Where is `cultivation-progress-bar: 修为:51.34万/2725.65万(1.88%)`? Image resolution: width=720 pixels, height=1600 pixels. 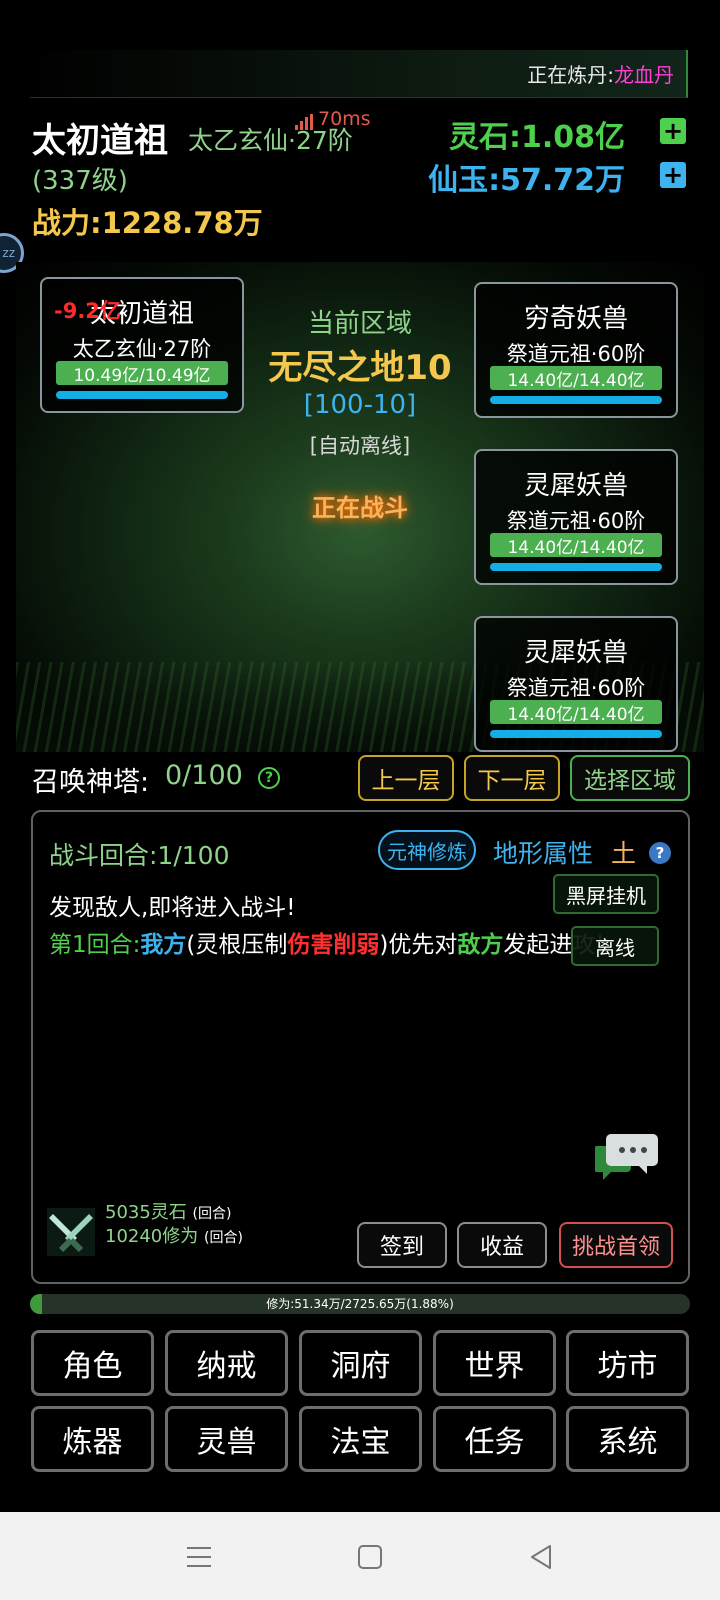
cultivation-progress-bar: 修为:51.34万/2725.65万(1.88%) is located at coordinates (360, 1304).